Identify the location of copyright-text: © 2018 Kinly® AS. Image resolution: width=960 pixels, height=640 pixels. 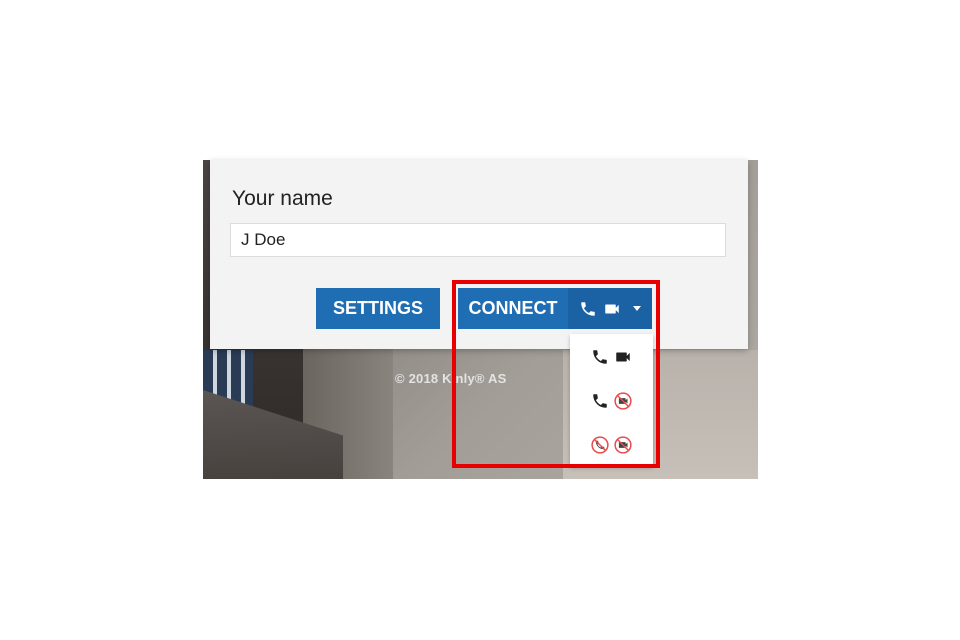
(451, 378).